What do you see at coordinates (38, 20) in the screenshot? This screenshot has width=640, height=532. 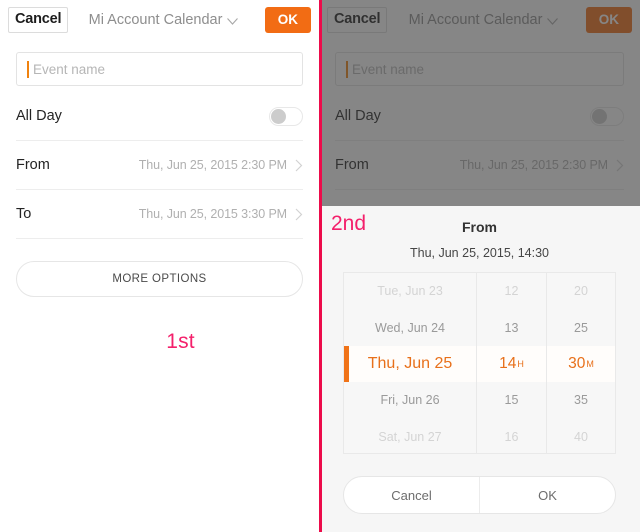 I see `cancel-button: Cancel` at bounding box center [38, 20].